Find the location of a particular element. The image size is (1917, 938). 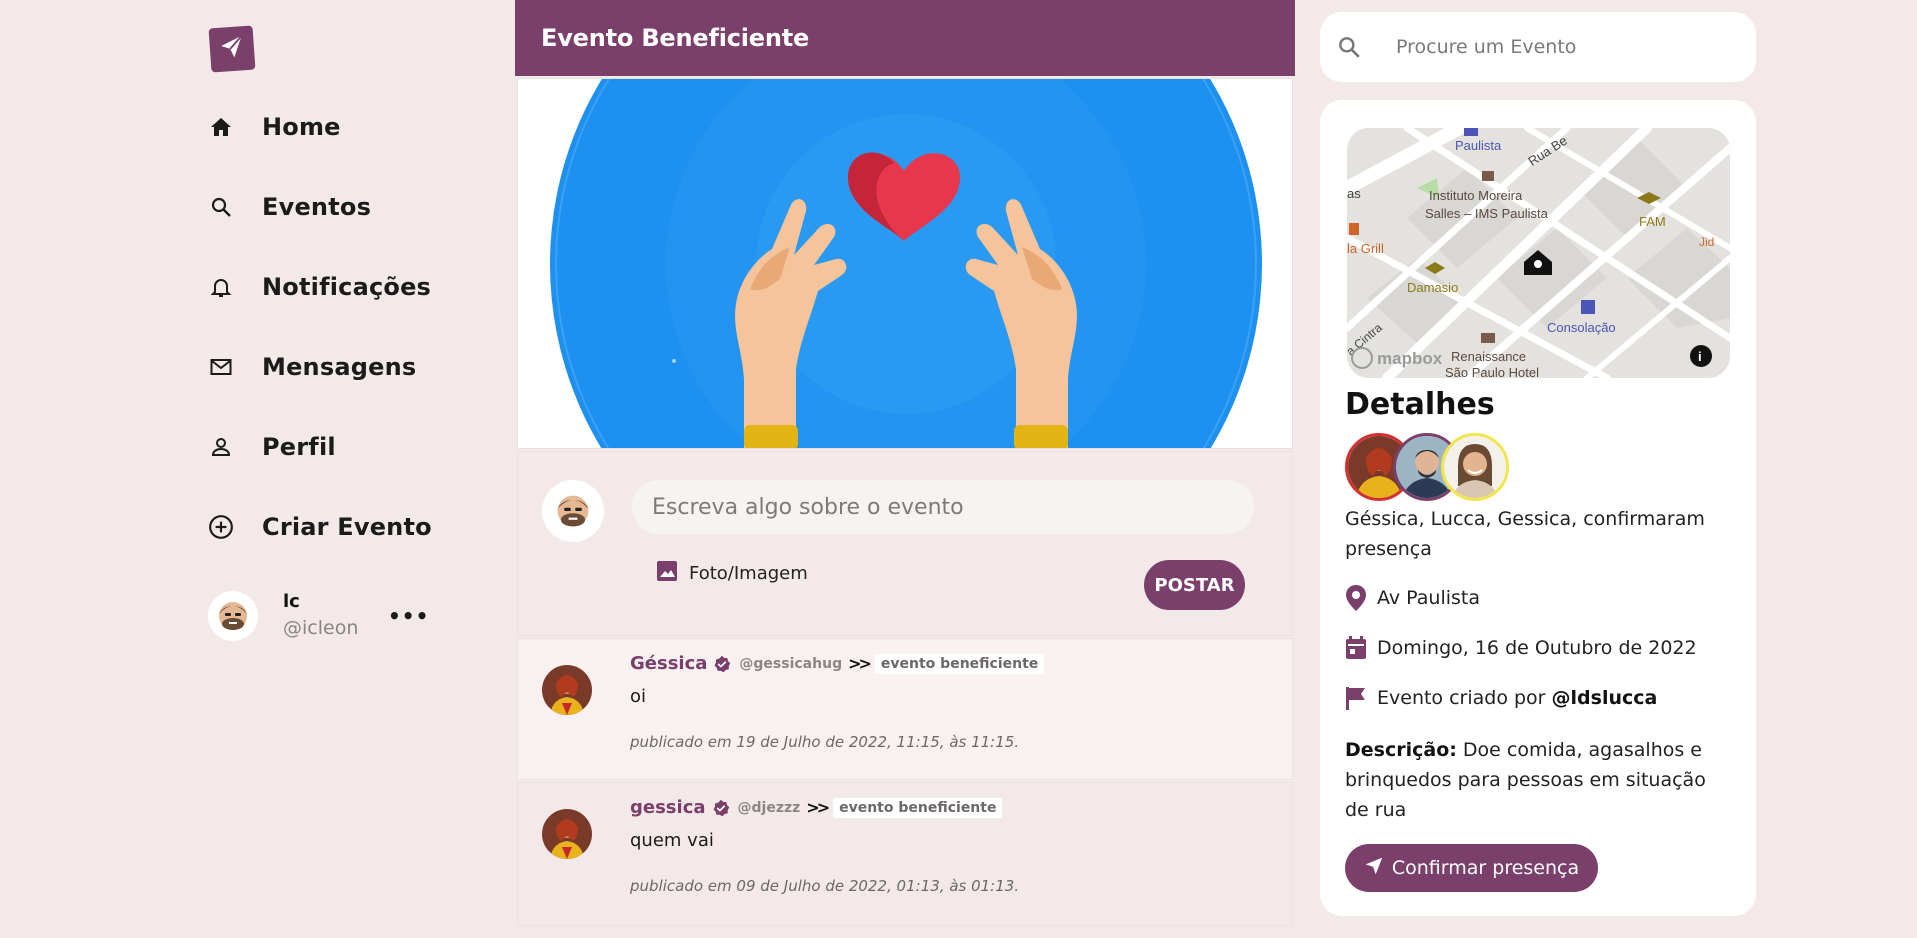

home-icon is located at coordinates (221, 127).